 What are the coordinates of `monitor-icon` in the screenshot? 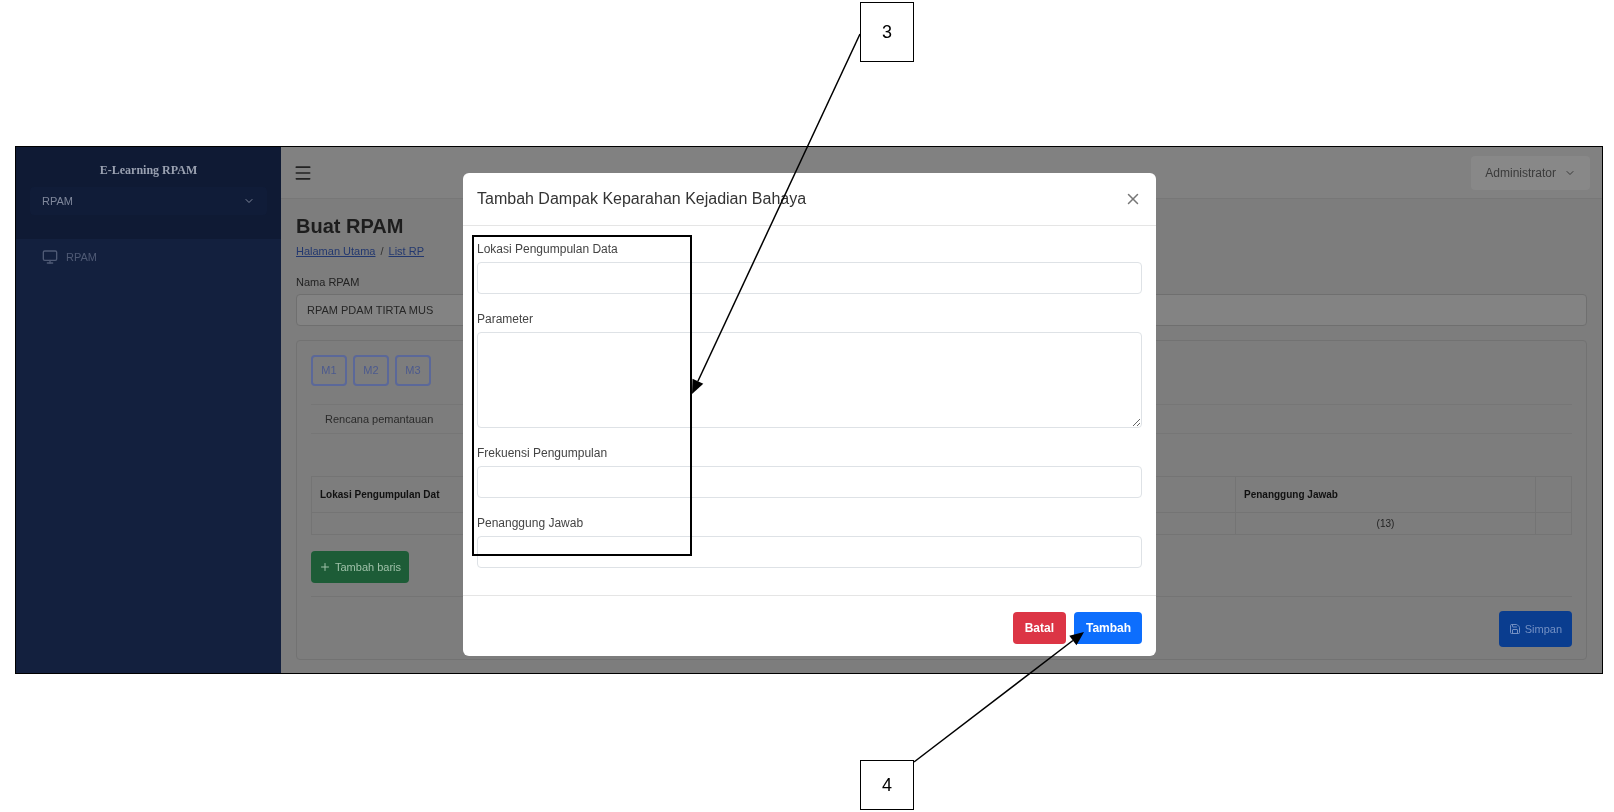 It's located at (50, 257).